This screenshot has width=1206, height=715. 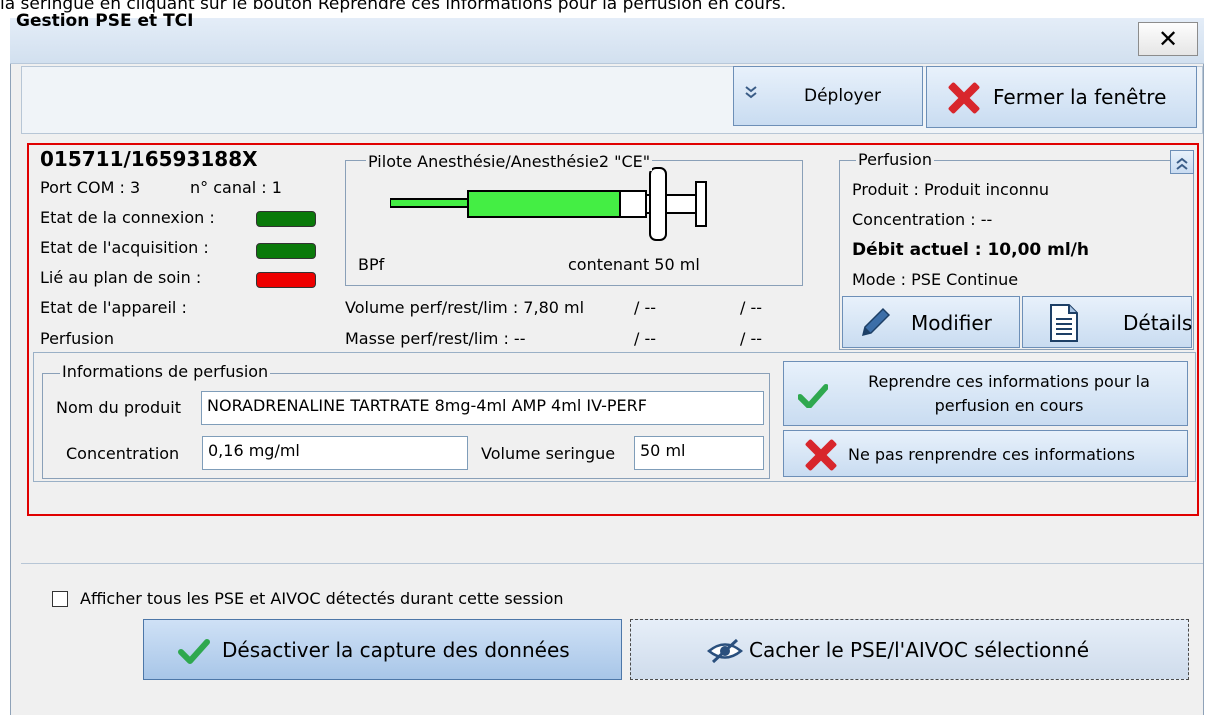 I want to click on ne-pas-reprendre-button: Ne pas renprendre ces informations, so click(x=985, y=453).